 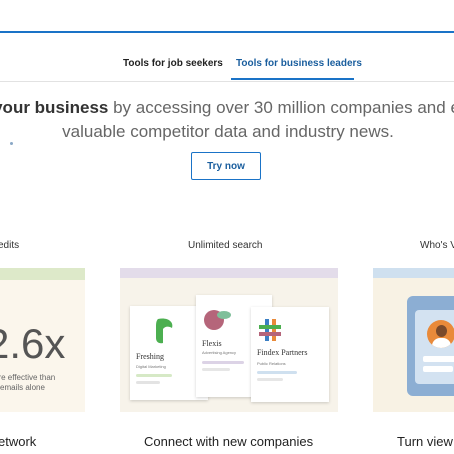 What do you see at coordinates (225, 245) in the screenshot?
I see `column-title-search: Unlimited search` at bounding box center [225, 245].